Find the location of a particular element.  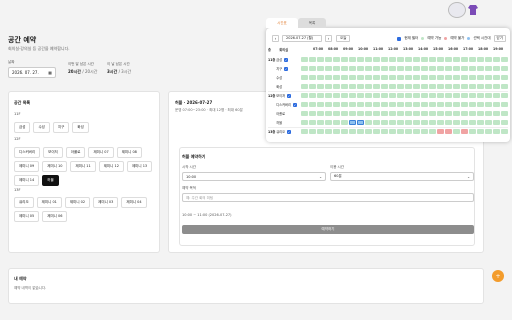

purpose-input: 예: 주간 회의 미팅 is located at coordinates (328, 197).